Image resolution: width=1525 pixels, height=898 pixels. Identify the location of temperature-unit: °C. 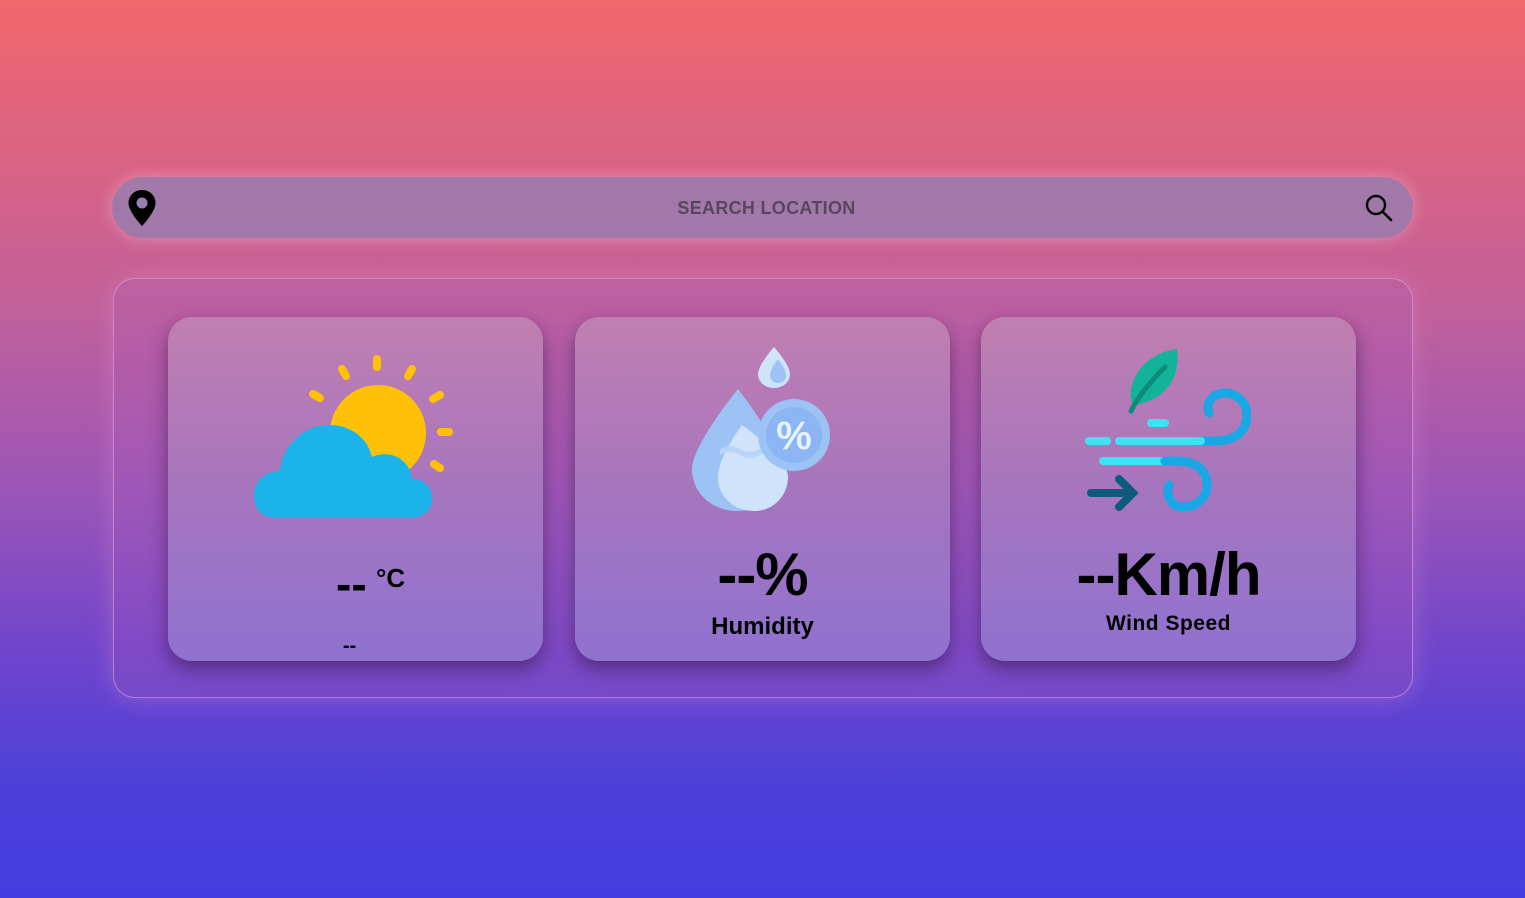
(391, 578).